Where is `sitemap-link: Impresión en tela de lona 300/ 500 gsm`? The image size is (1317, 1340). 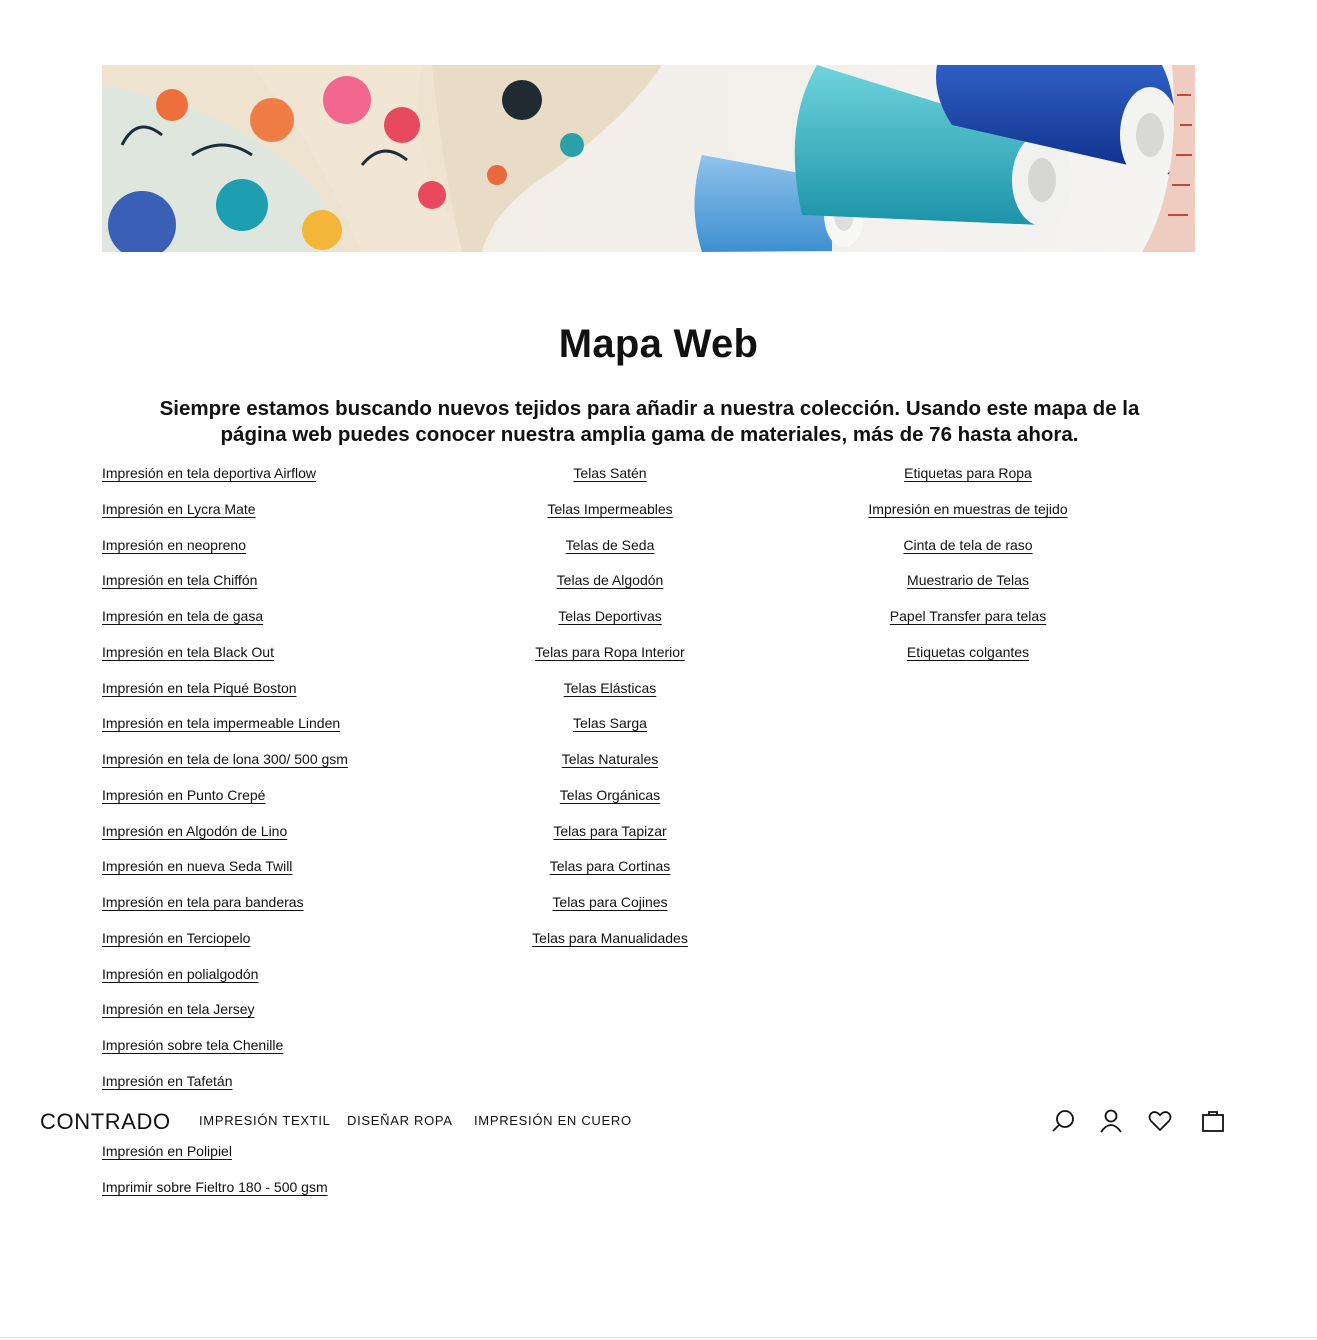 sitemap-link: Impresión en tela de lona 300/ 500 gsm is located at coordinates (225, 759).